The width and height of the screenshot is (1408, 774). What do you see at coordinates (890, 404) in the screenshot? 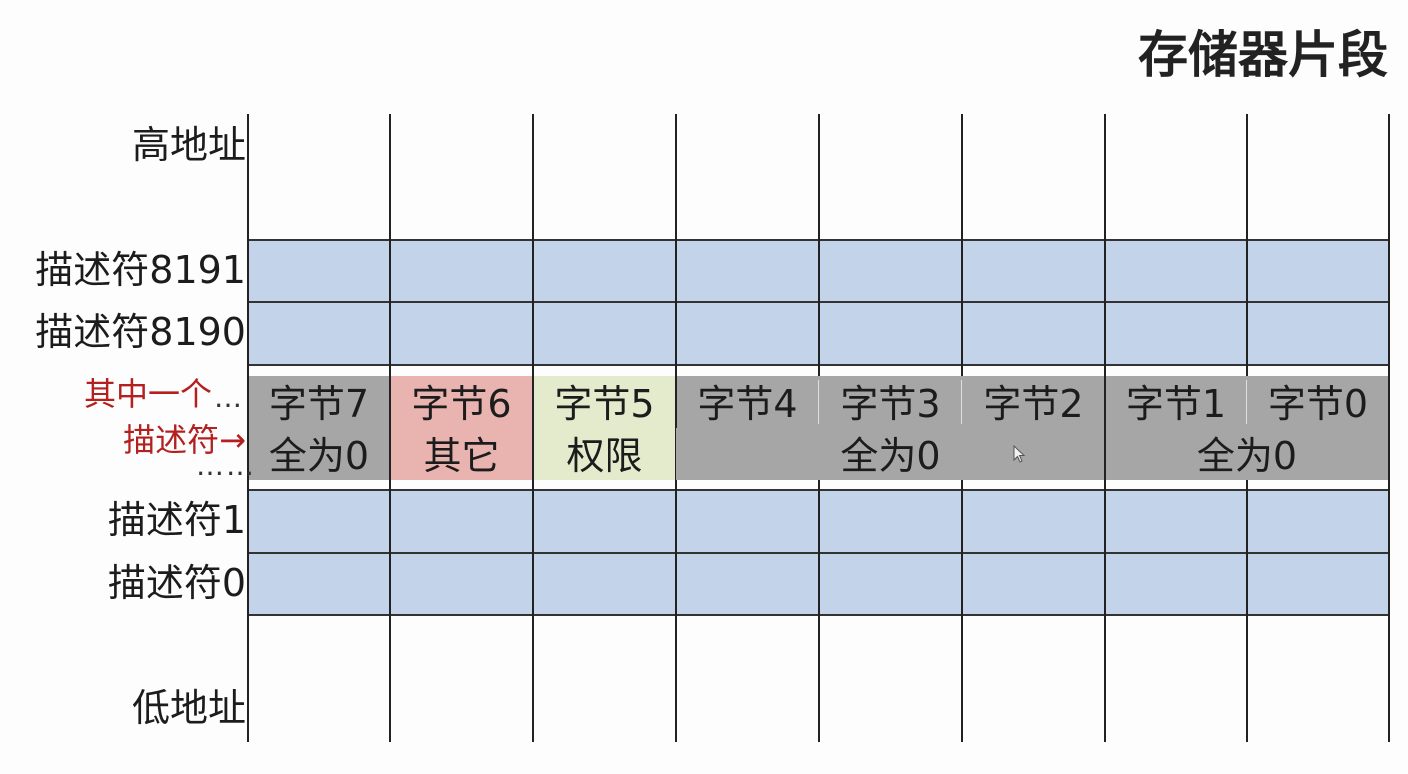
I see `byte-3-label: 字节3` at bounding box center [890, 404].